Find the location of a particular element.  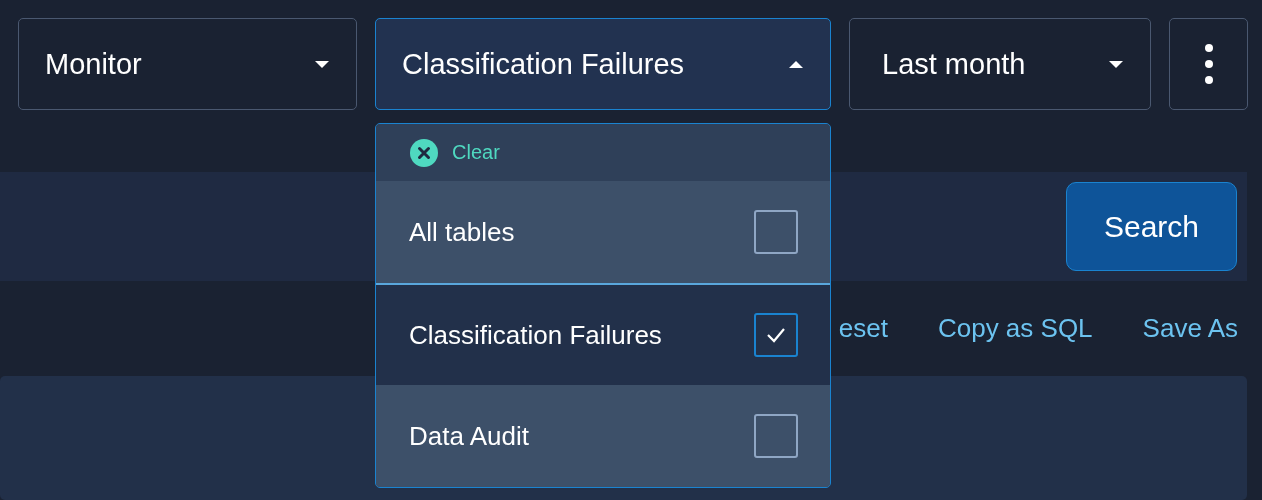

action-link: eset is located at coordinates (863, 328).